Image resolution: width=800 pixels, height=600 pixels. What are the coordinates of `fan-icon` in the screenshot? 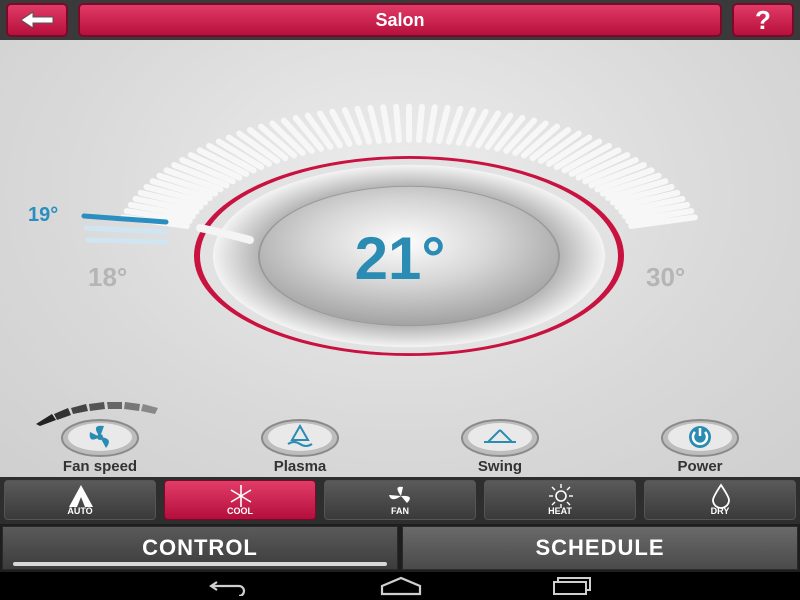 It's located at (100, 438).